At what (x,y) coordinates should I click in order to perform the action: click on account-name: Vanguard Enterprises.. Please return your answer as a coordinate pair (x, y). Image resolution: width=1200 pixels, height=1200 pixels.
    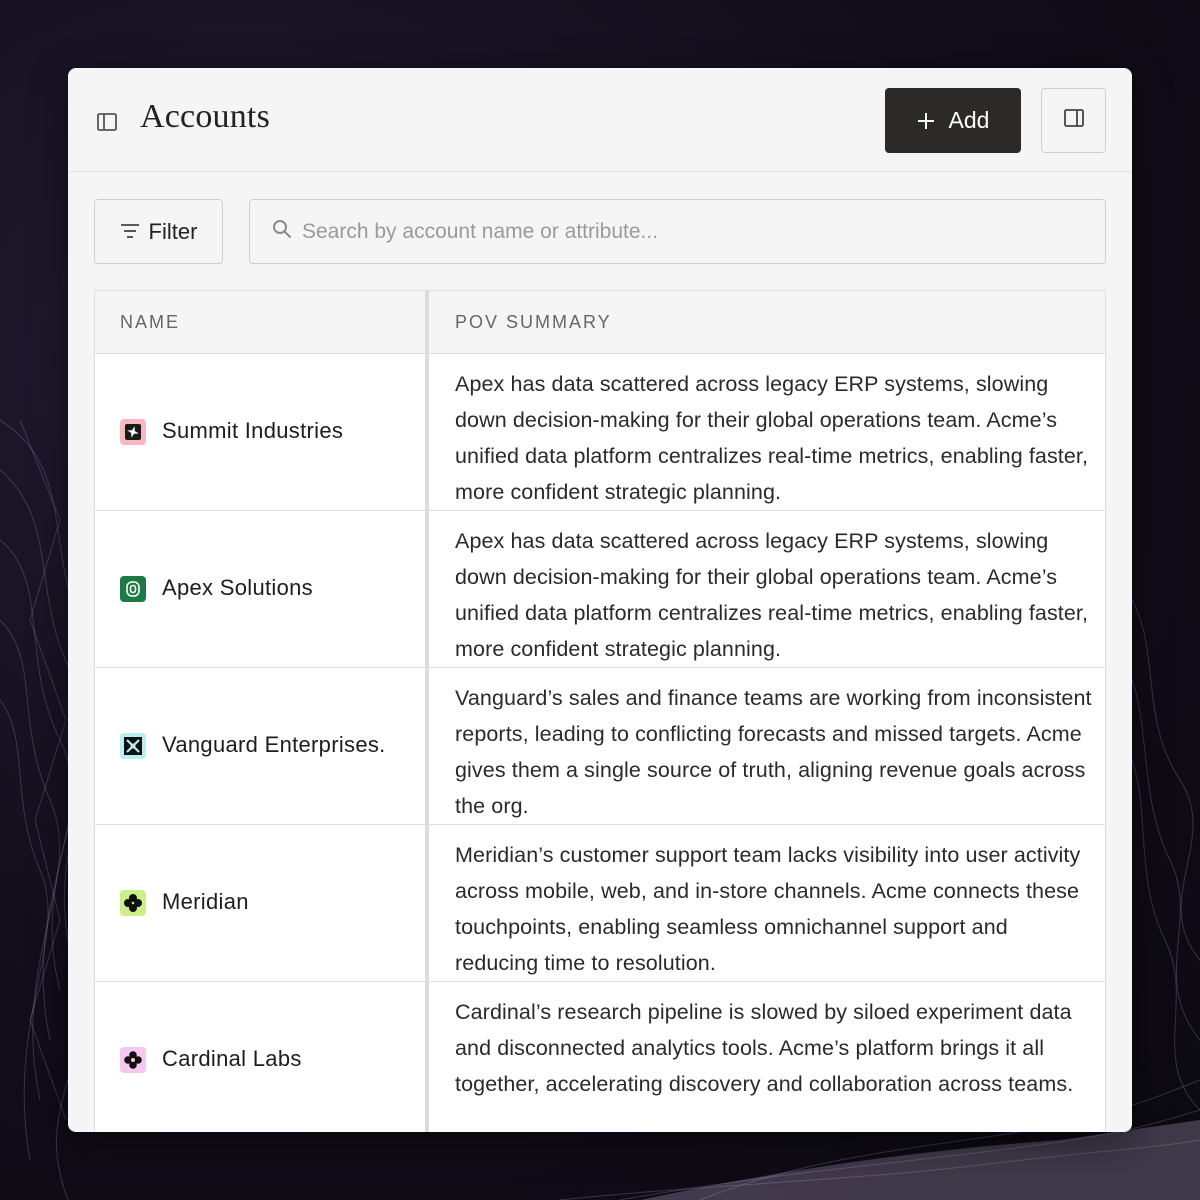
    Looking at the image, I should click on (274, 745).